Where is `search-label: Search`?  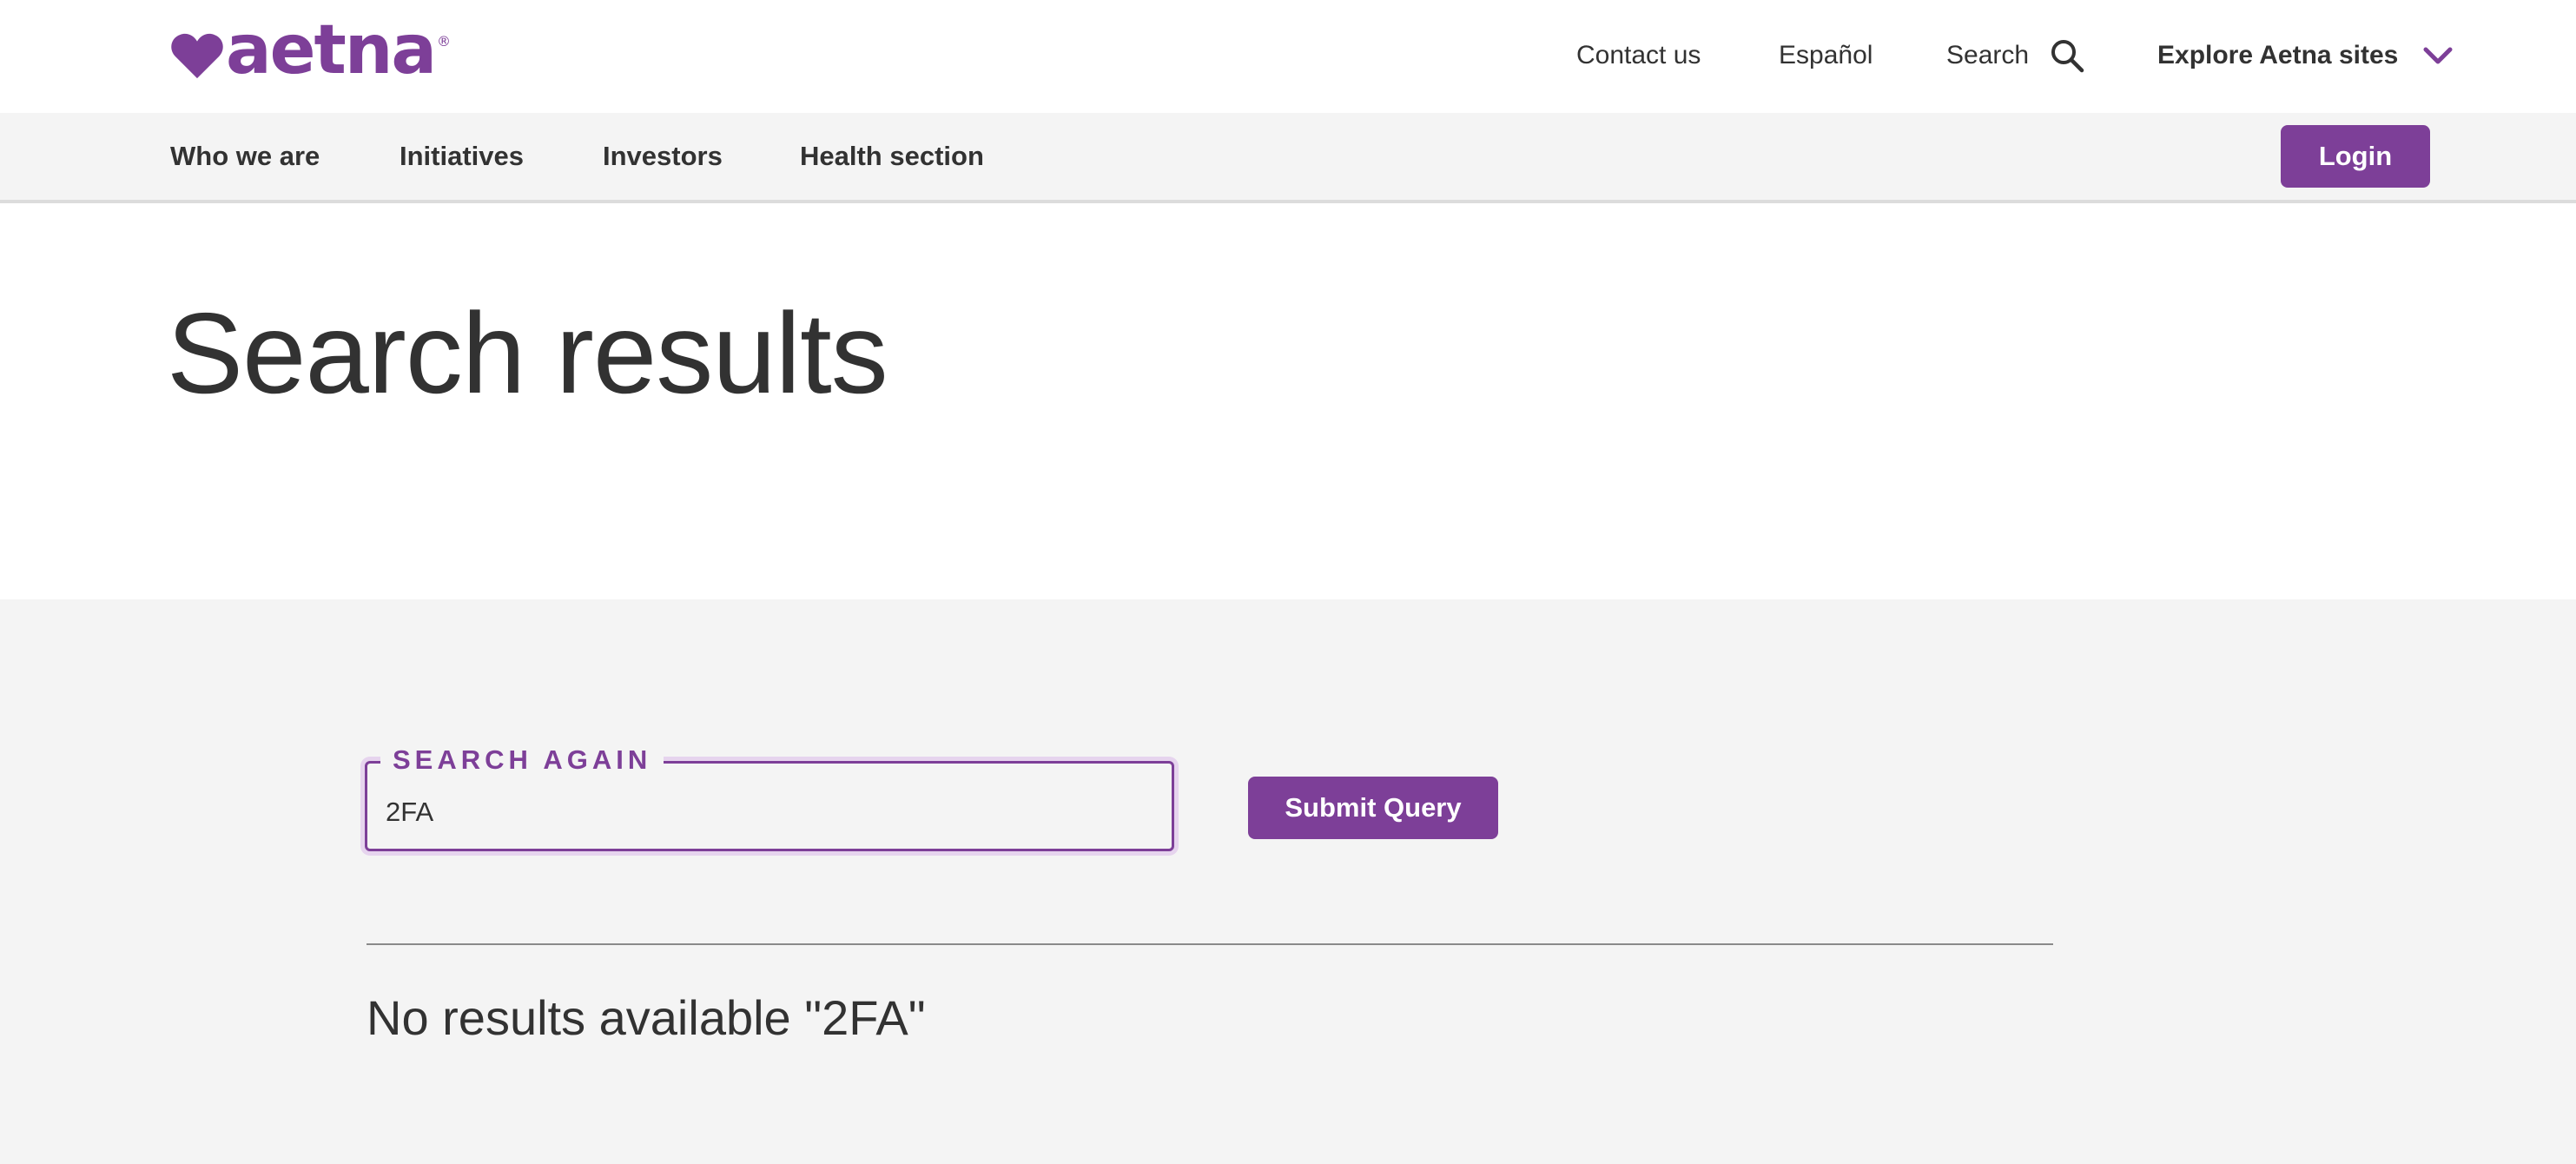 search-label: Search is located at coordinates (1988, 55).